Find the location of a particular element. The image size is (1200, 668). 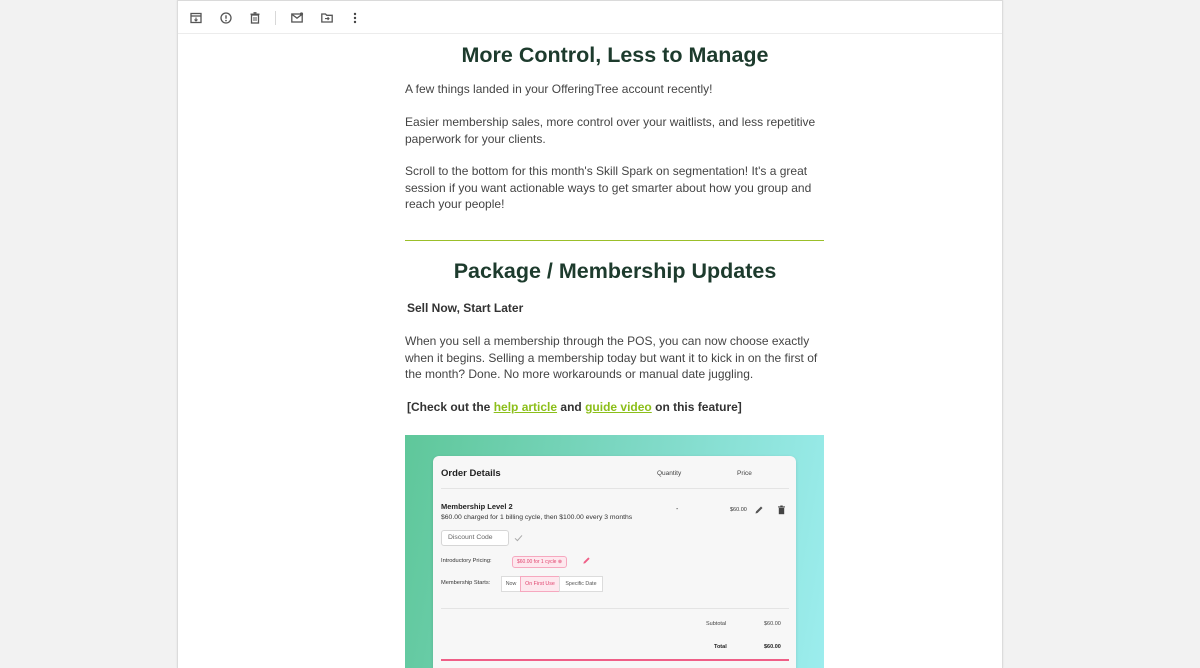

report-spam-icon is located at coordinates (226, 18).